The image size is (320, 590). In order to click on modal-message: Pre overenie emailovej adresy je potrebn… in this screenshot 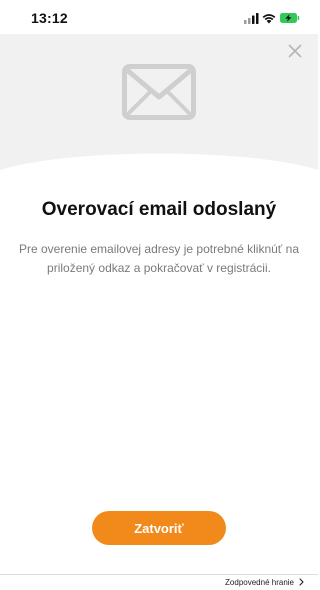, I will do `click(159, 258)`.